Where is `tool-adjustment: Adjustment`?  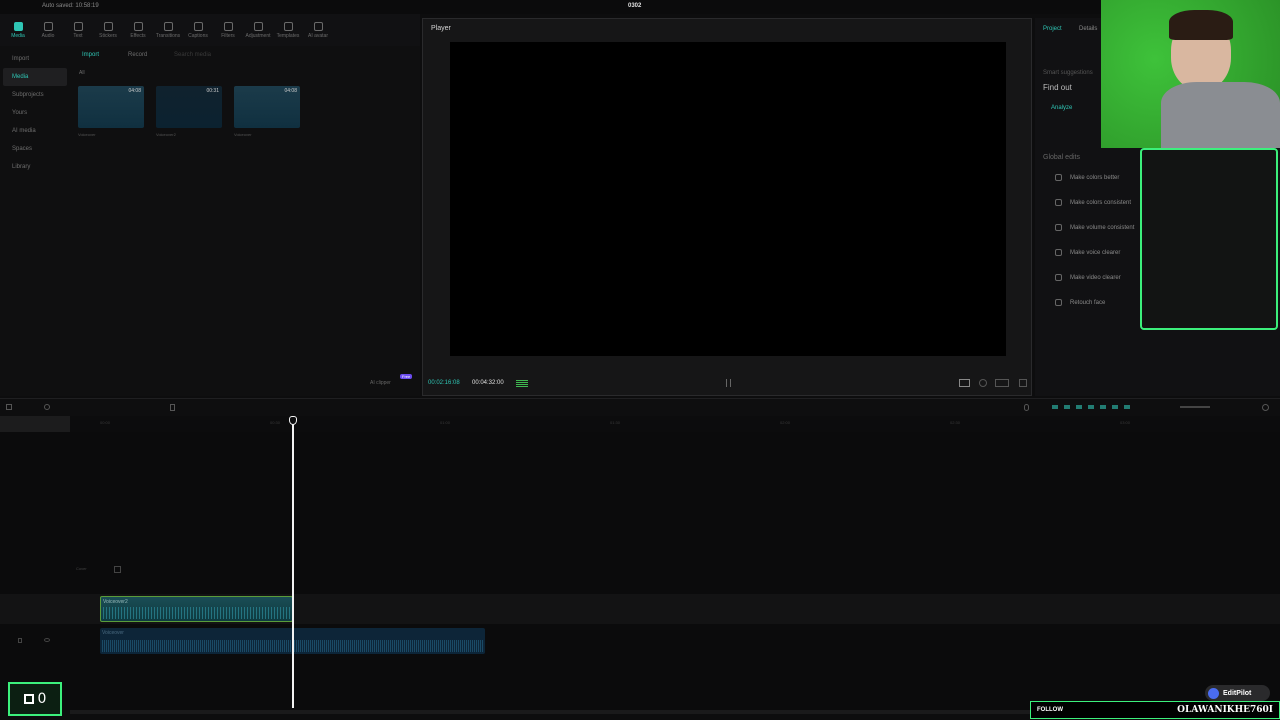
tool-adjustment: Adjustment is located at coordinates (258, 30).